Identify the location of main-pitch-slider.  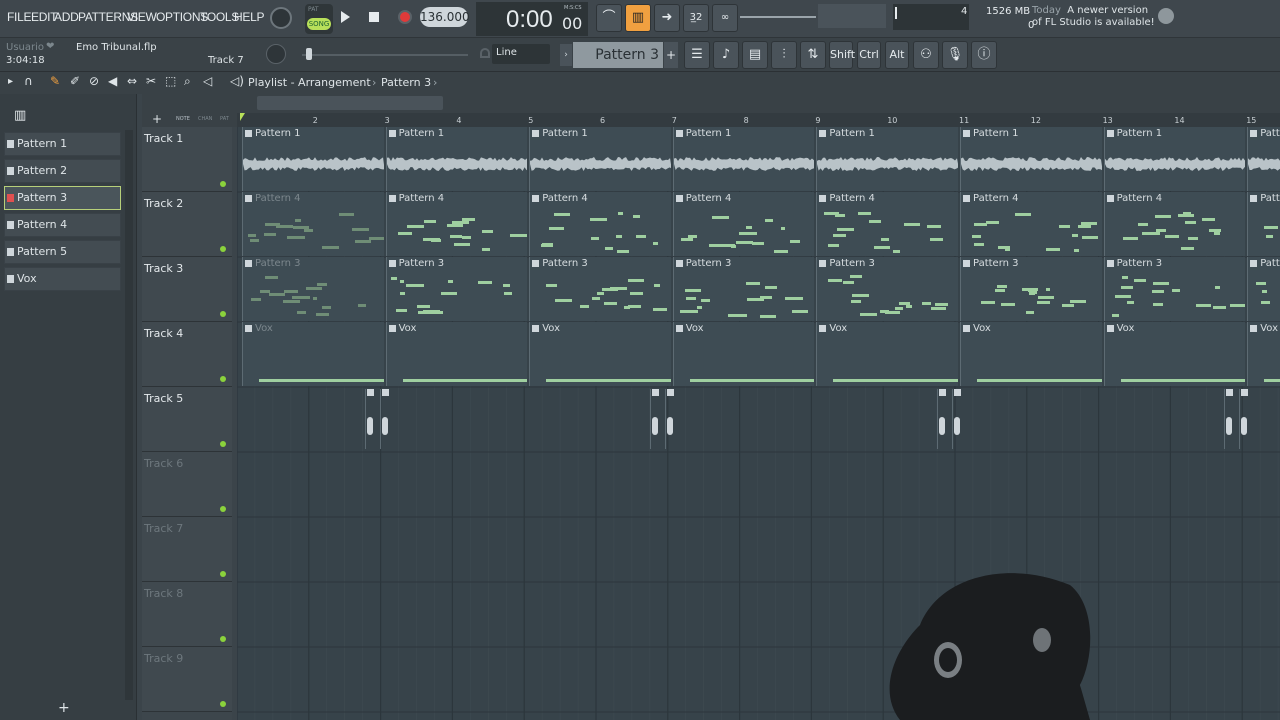
(778, 17).